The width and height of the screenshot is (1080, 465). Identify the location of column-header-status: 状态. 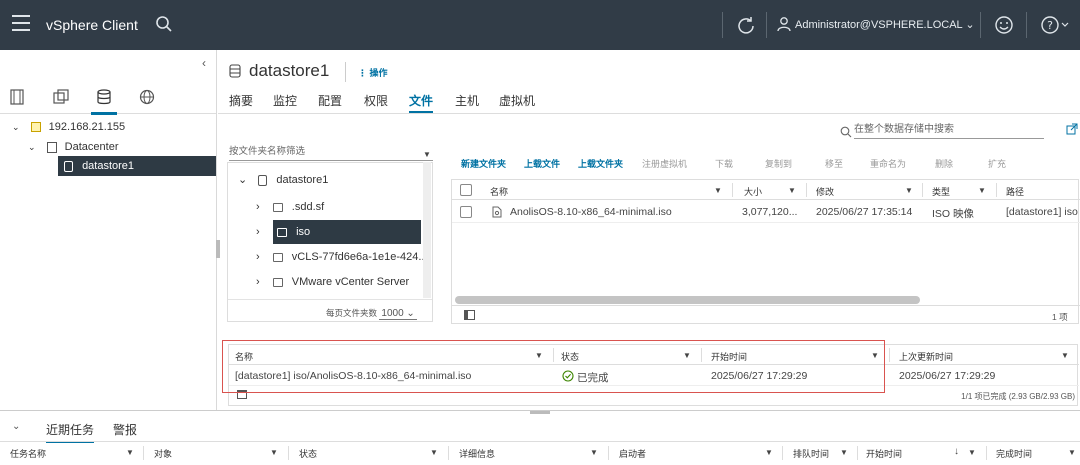
(308, 453).